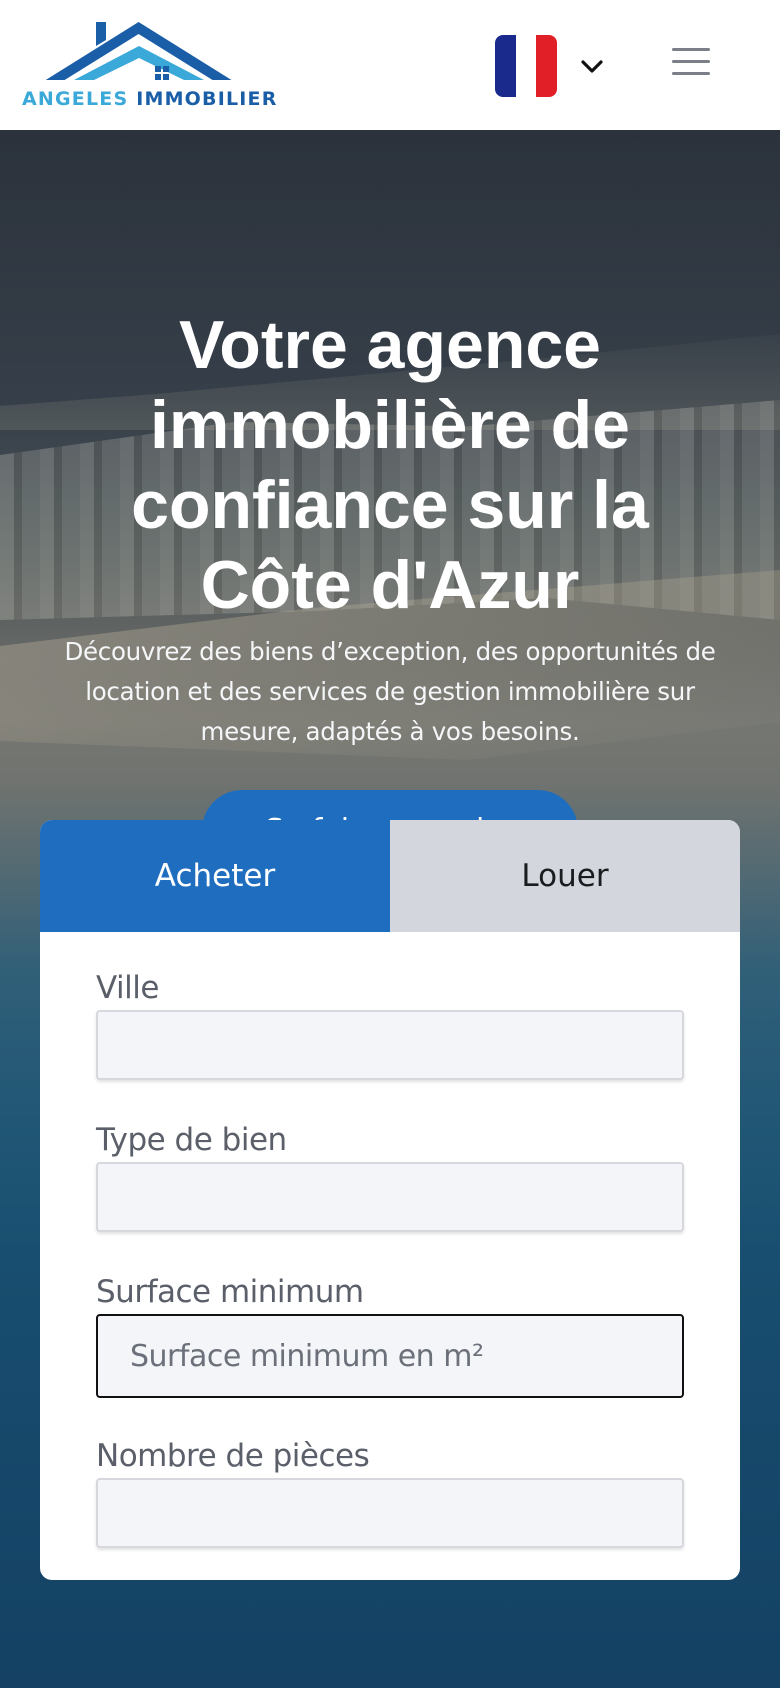 This screenshot has height=1688, width=780. Describe the element at coordinates (75, 99) in the screenshot. I see `logo-word-angeles: ANGELES` at that location.